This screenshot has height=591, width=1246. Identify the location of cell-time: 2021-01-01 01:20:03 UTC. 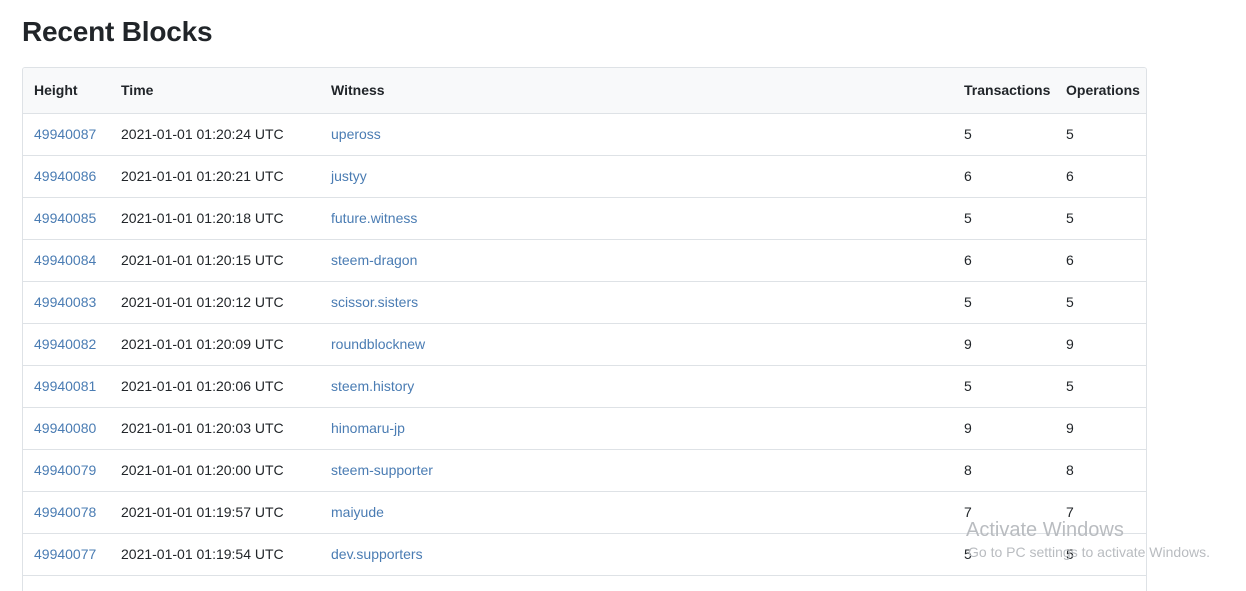
(215, 428).